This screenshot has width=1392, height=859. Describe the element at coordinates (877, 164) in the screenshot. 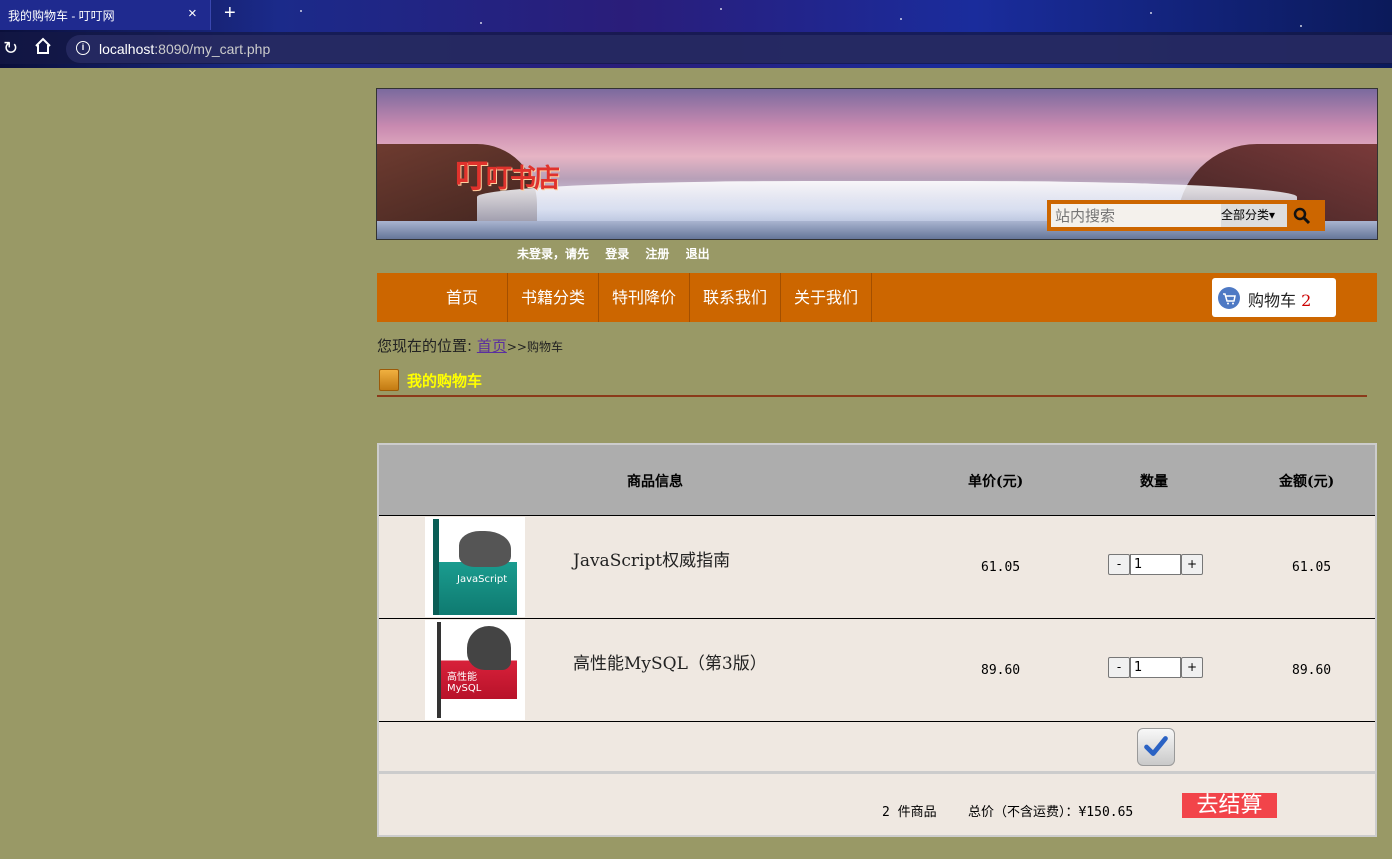

I see `site-banner: 叮叮书店 全部分类▾` at that location.